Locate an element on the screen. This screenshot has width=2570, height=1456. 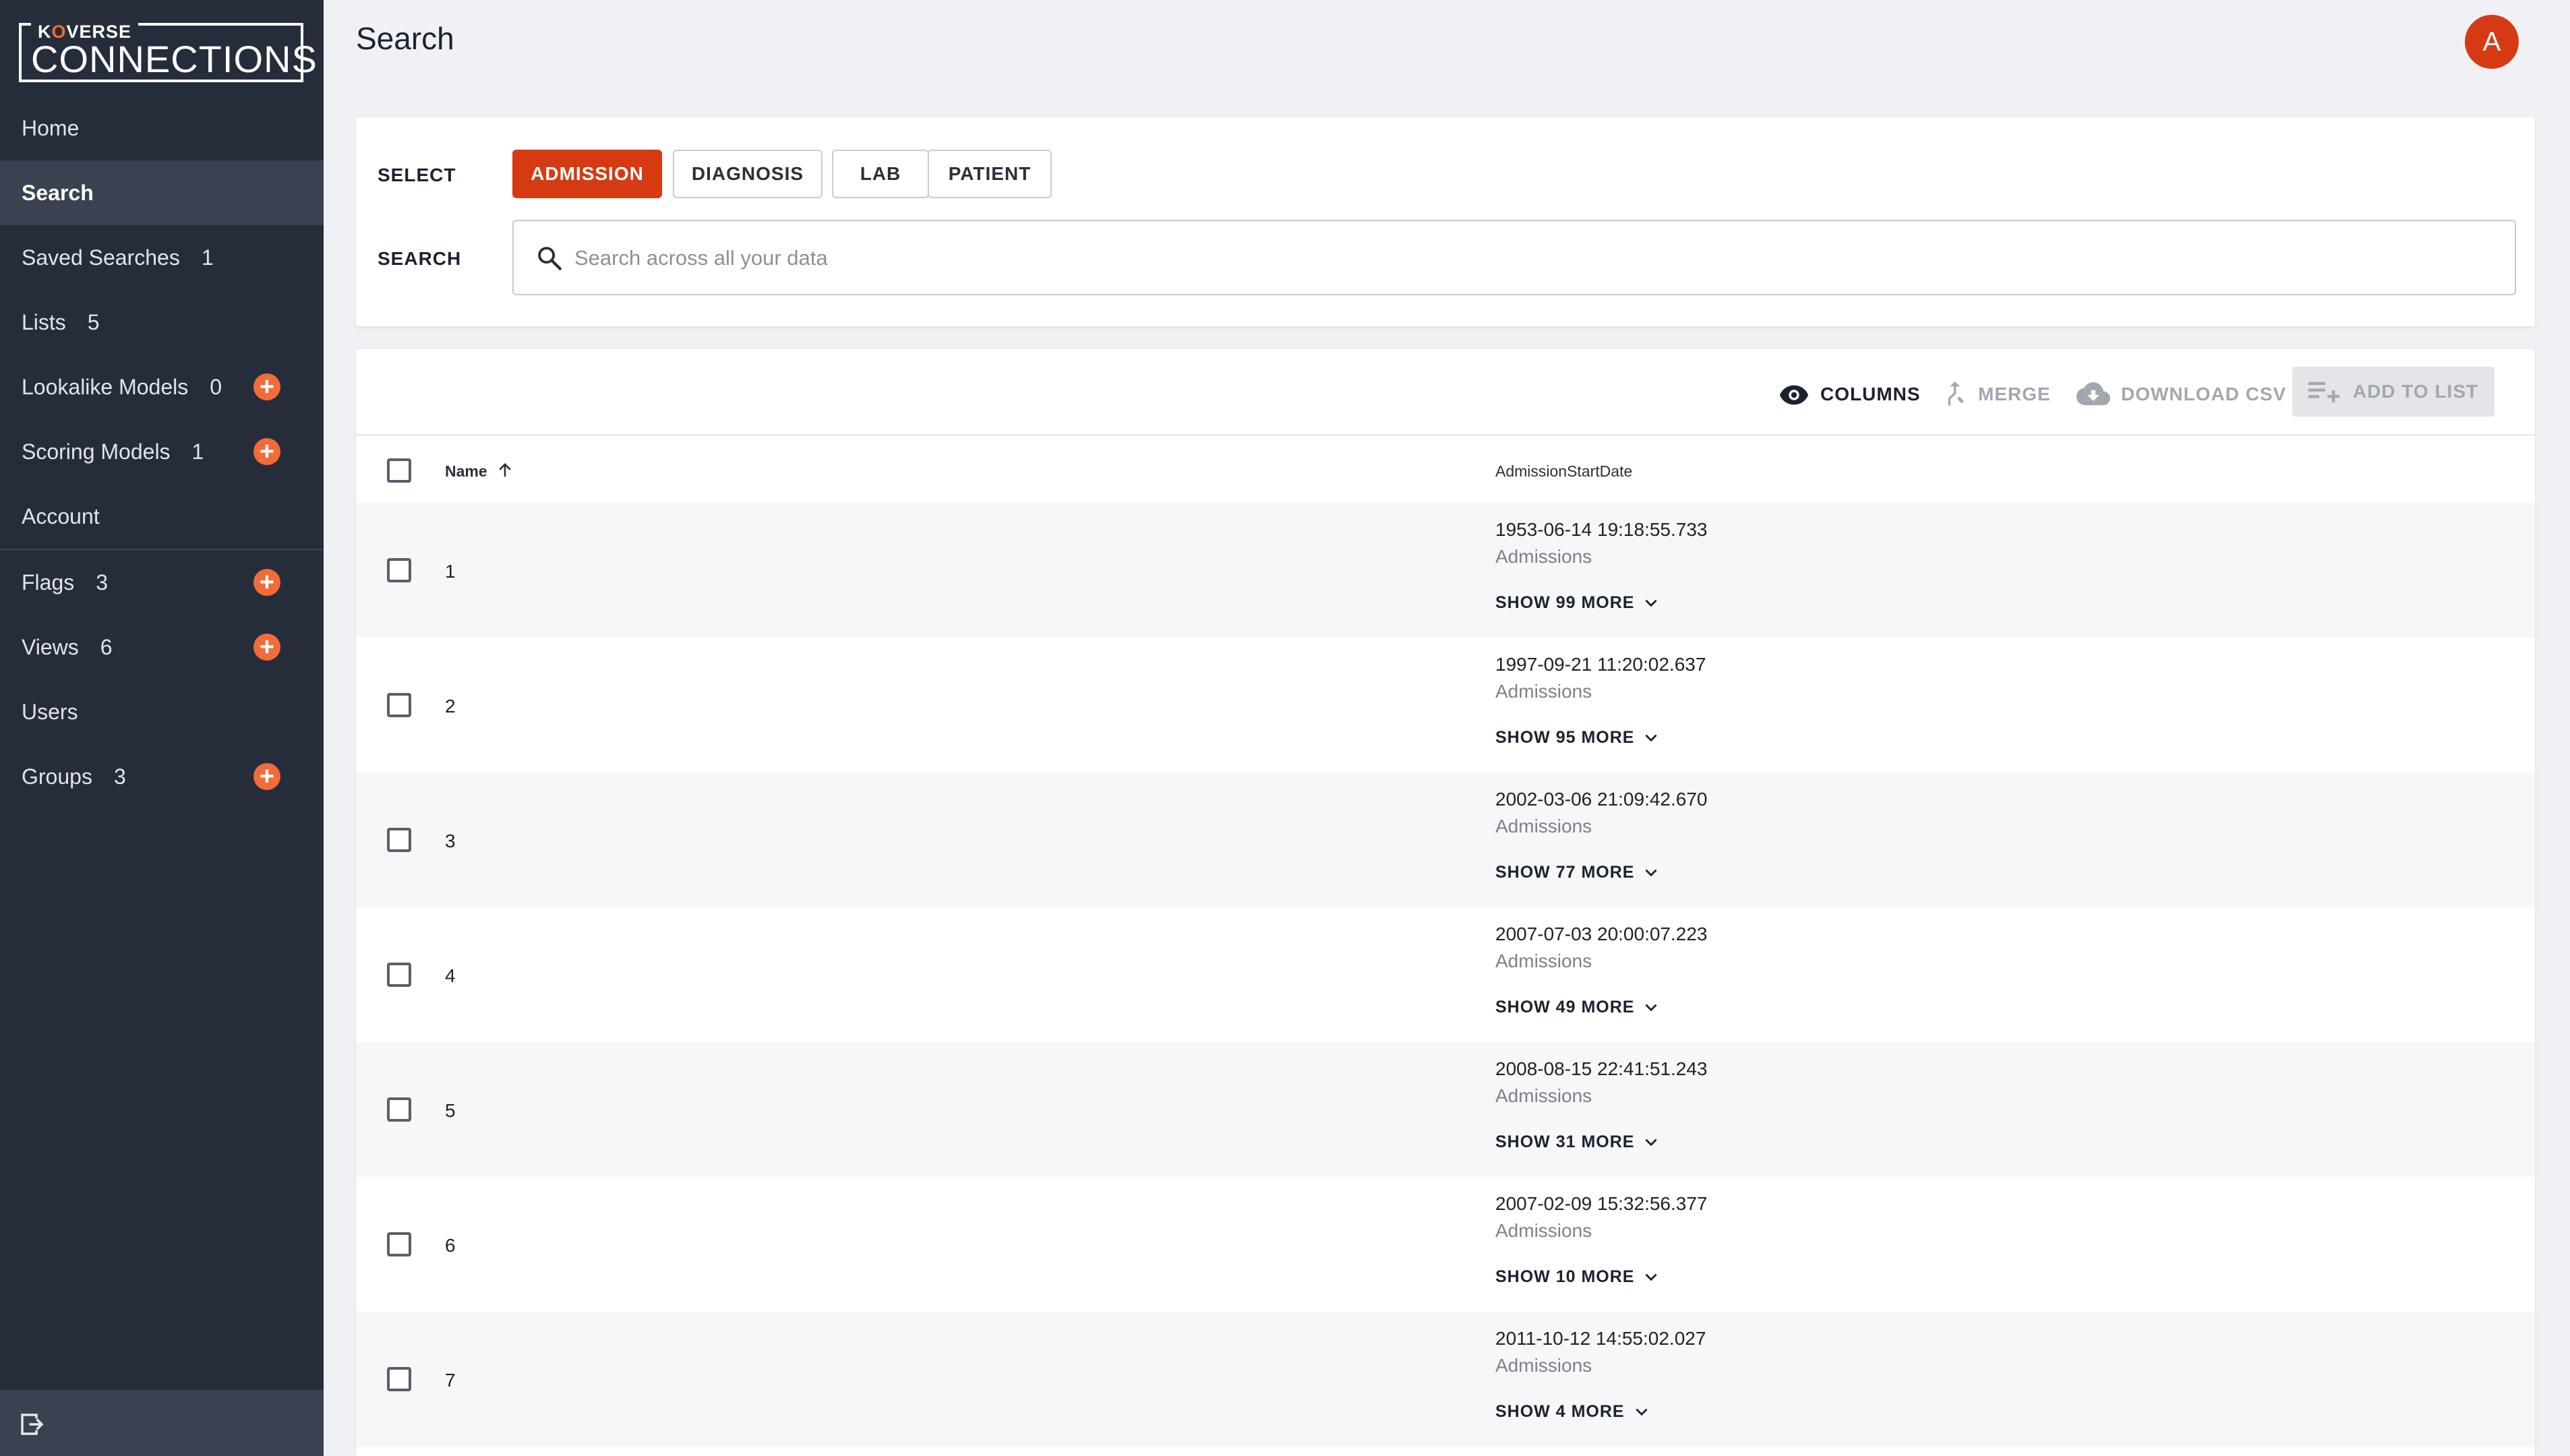
show-more-label: SHOW 77 MORE is located at coordinates (1565, 872).